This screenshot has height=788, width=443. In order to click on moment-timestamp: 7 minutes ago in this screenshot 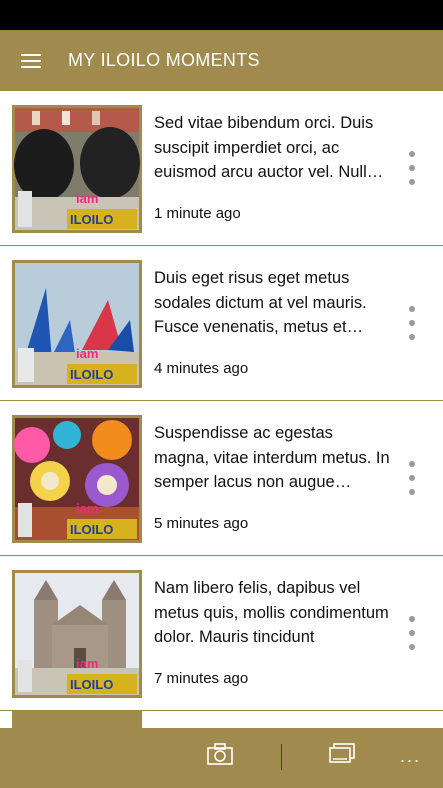, I will do `click(201, 678)`.